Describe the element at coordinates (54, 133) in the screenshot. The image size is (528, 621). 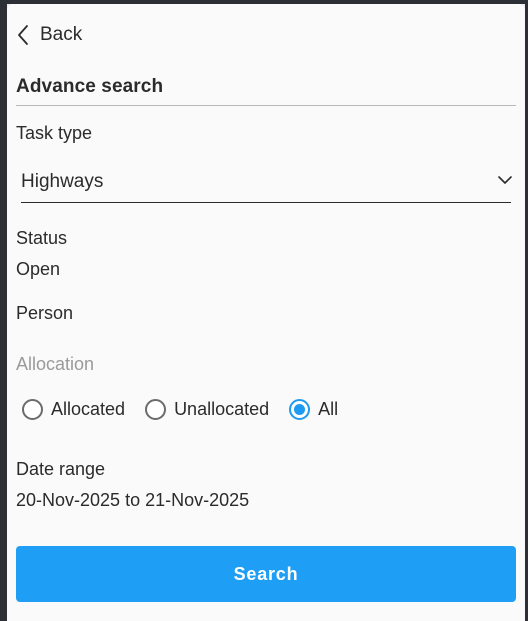
I see `task-type-label: Task type` at that location.